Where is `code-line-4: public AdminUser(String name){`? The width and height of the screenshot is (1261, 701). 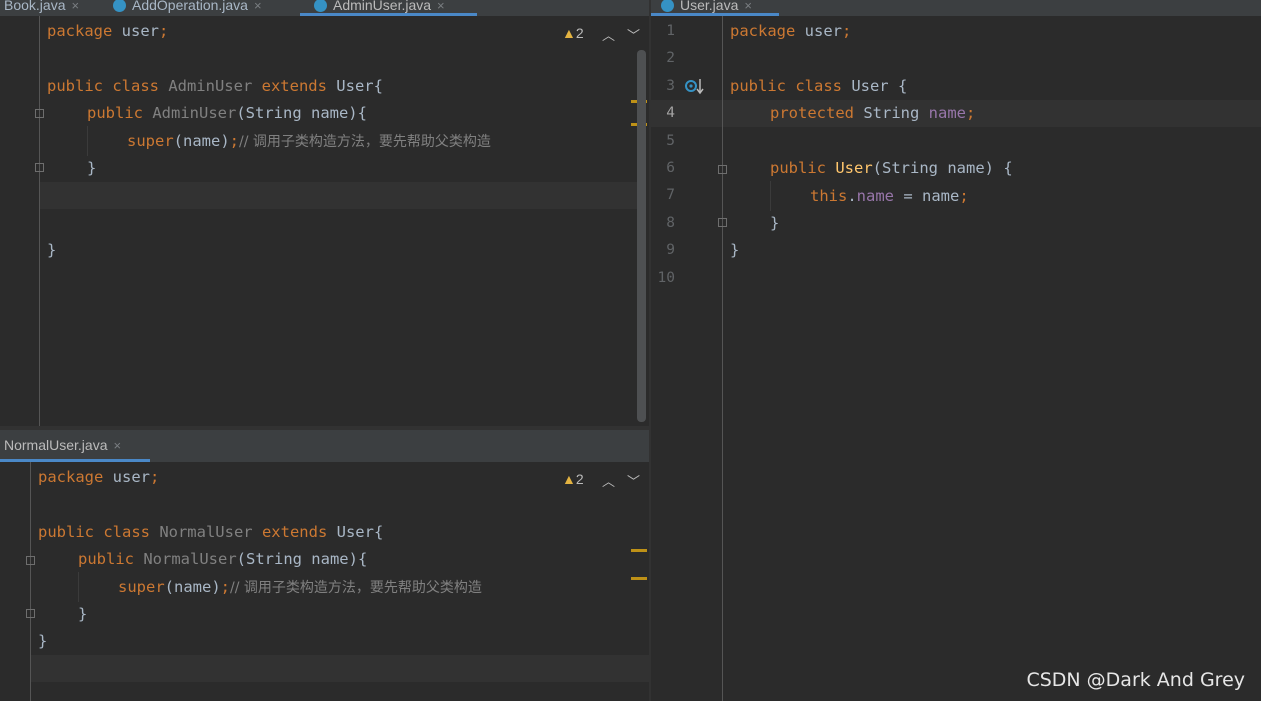
code-line-4: public AdminUser(String name){ is located at coordinates (227, 113).